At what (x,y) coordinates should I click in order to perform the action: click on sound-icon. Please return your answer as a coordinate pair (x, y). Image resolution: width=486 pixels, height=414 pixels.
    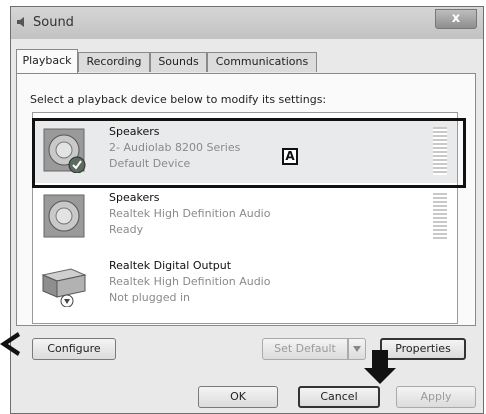
    Looking at the image, I should click on (20, 22).